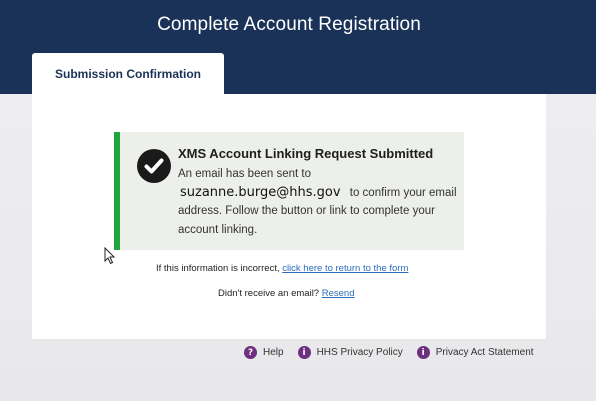  Describe the element at coordinates (260, 192) in the screenshot. I see `notice-email: suzanne.burge@hhs.gov` at that location.